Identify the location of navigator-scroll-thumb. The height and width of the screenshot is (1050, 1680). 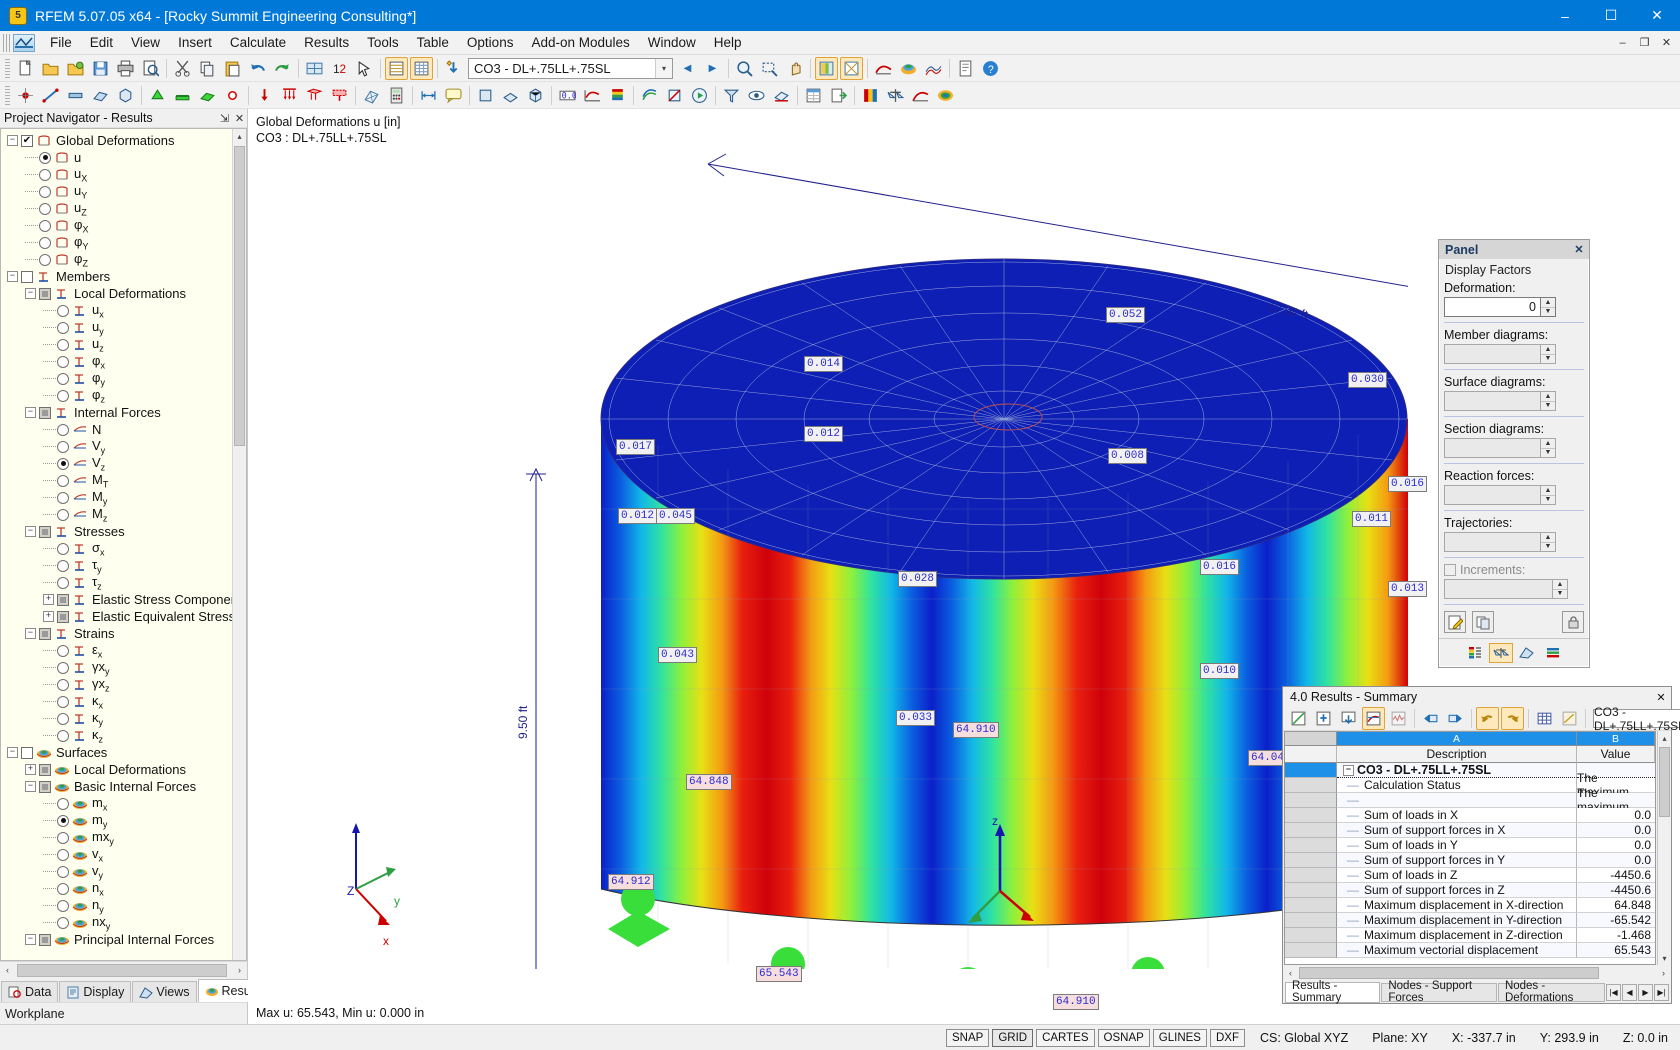
(239, 296).